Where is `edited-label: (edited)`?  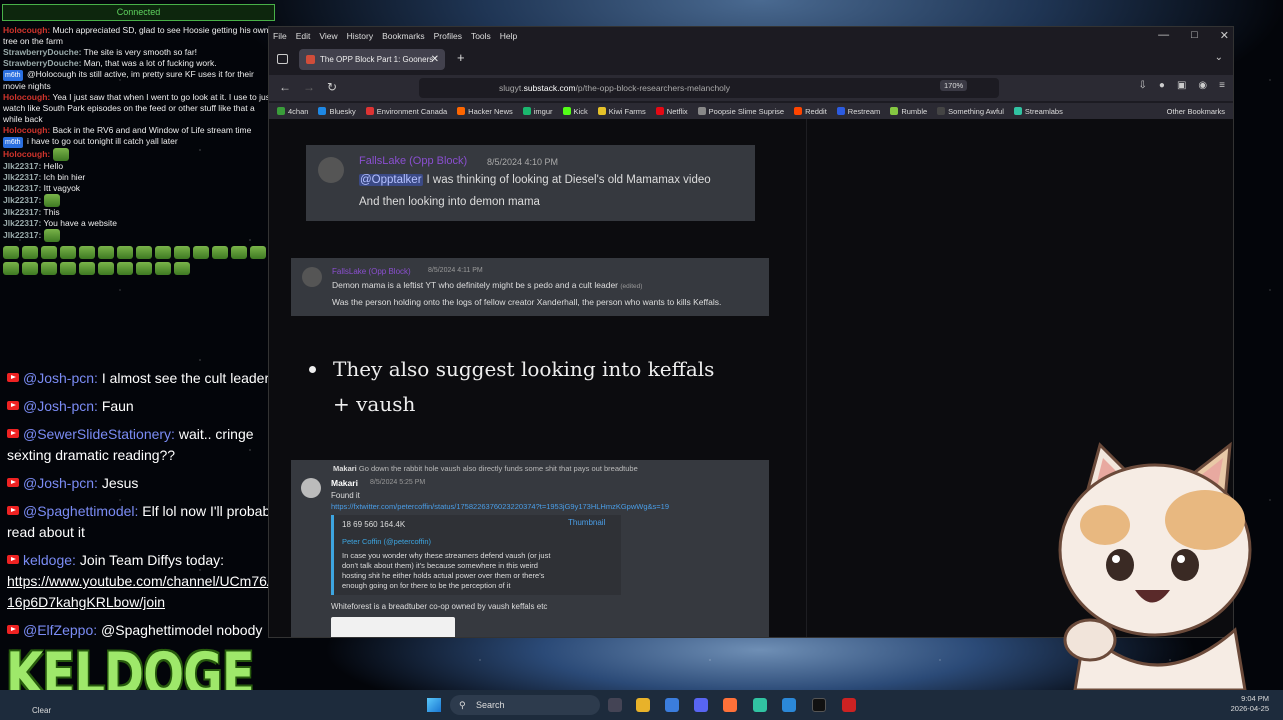
edited-label: (edited) is located at coordinates (631, 286).